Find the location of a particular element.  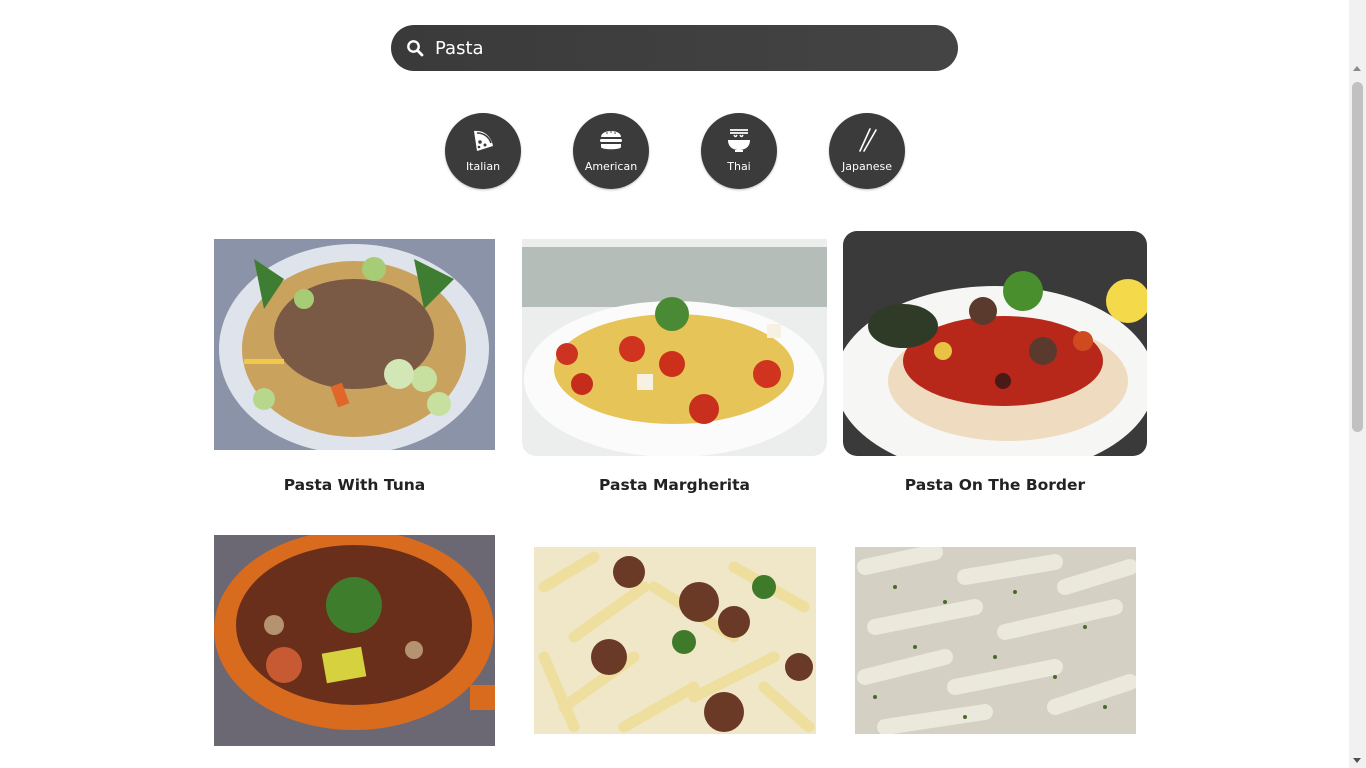

scrollbar is located at coordinates (1357, 384).